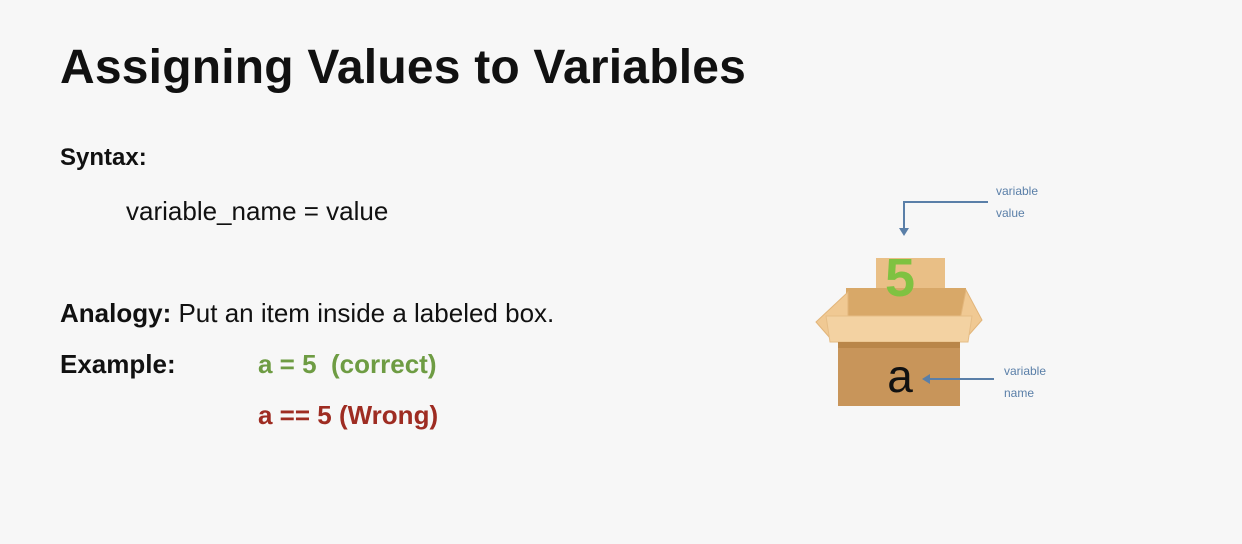 This screenshot has width=1242, height=544. I want to click on example-label: Example:, so click(118, 364).